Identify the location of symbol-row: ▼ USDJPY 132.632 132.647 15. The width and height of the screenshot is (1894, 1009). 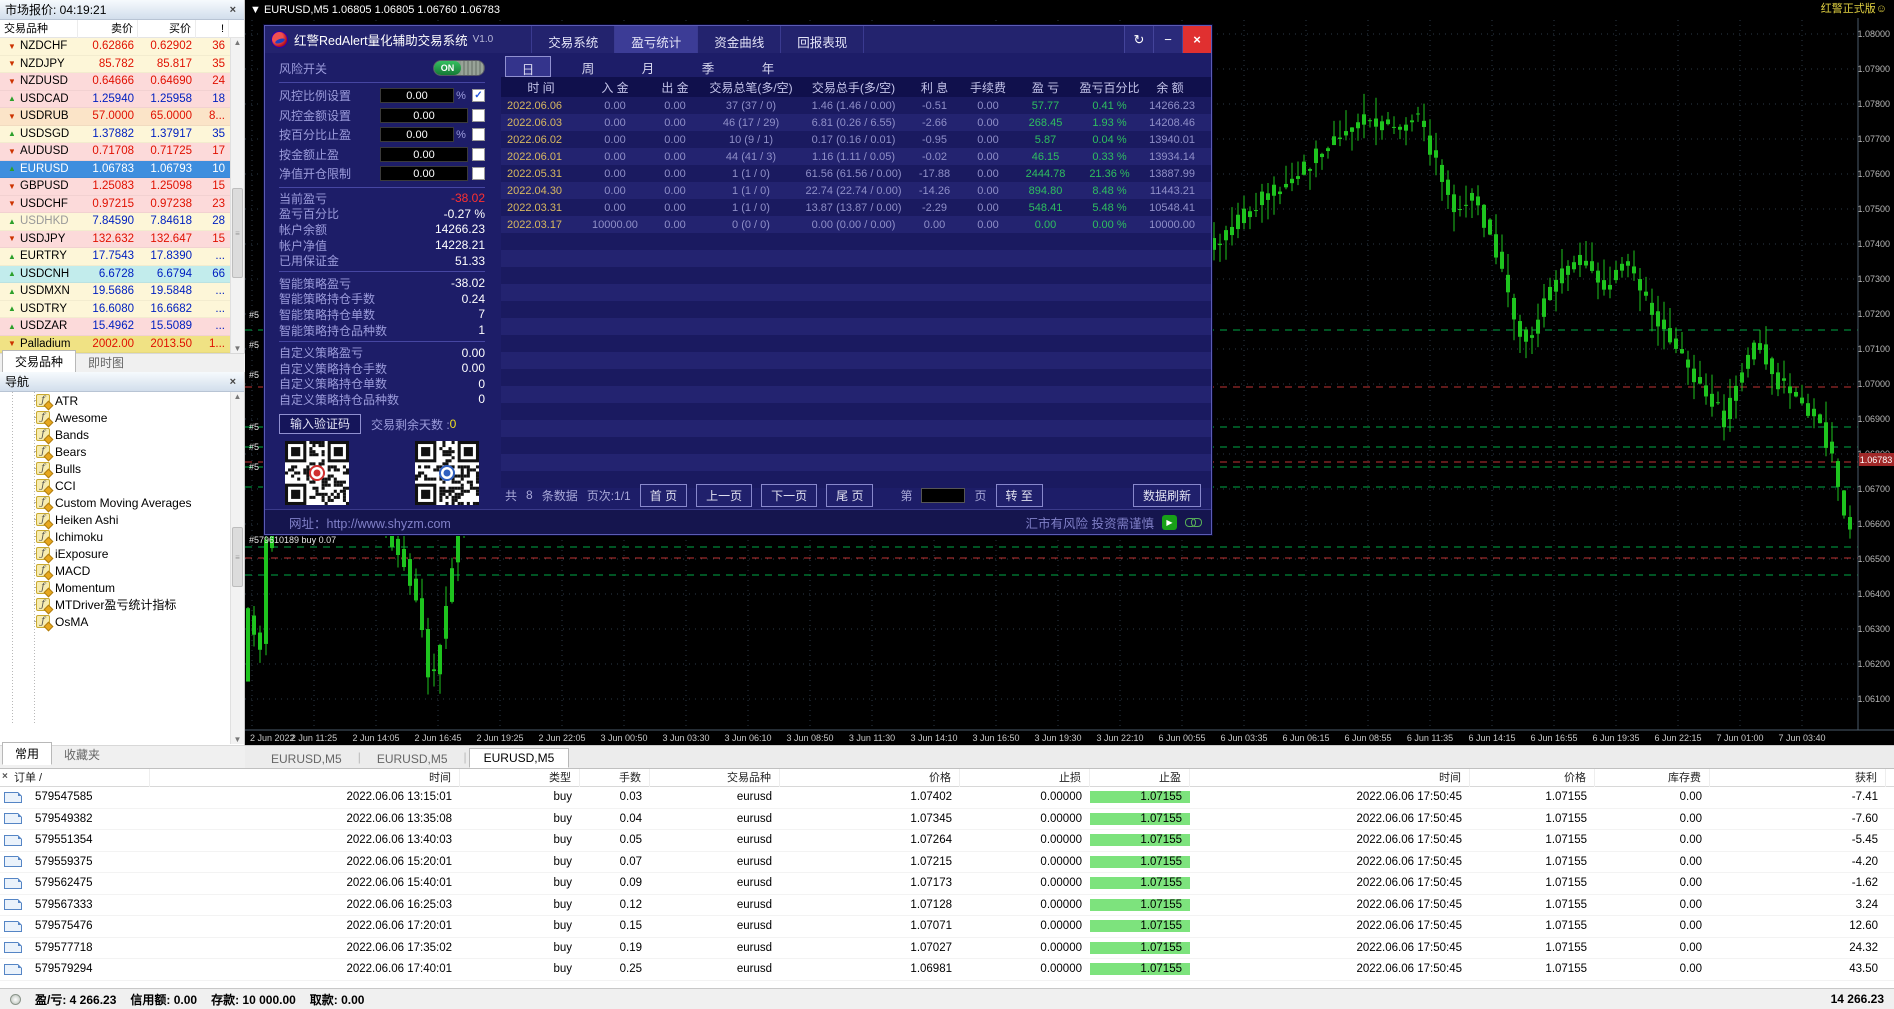
(122, 239).